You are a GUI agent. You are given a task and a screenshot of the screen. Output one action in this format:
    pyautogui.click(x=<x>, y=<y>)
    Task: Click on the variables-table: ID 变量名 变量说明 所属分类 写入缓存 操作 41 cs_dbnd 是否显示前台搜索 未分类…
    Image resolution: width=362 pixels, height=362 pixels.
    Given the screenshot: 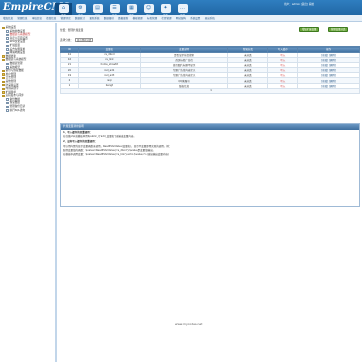 What is the action you would take?
    pyautogui.click(x=210, y=70)
    